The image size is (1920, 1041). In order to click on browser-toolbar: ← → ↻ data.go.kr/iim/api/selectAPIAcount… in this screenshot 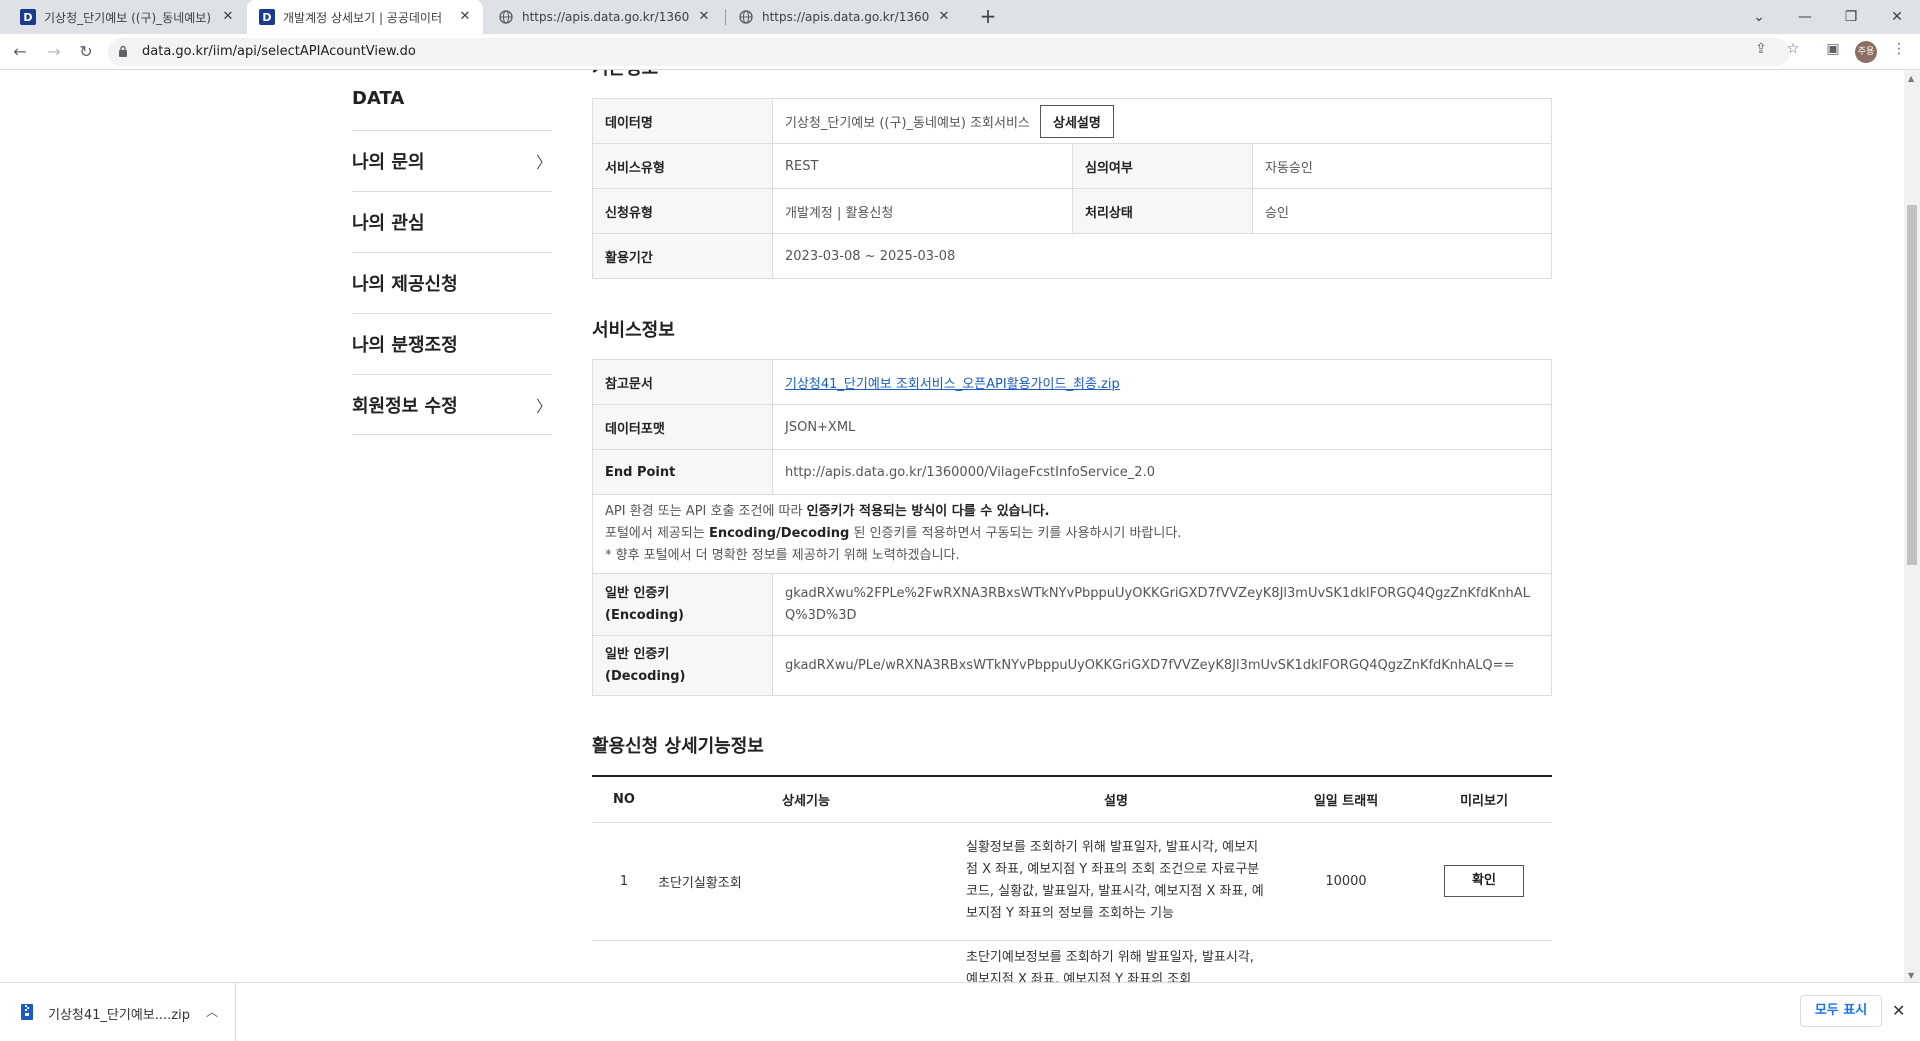, I will do `click(960, 52)`.